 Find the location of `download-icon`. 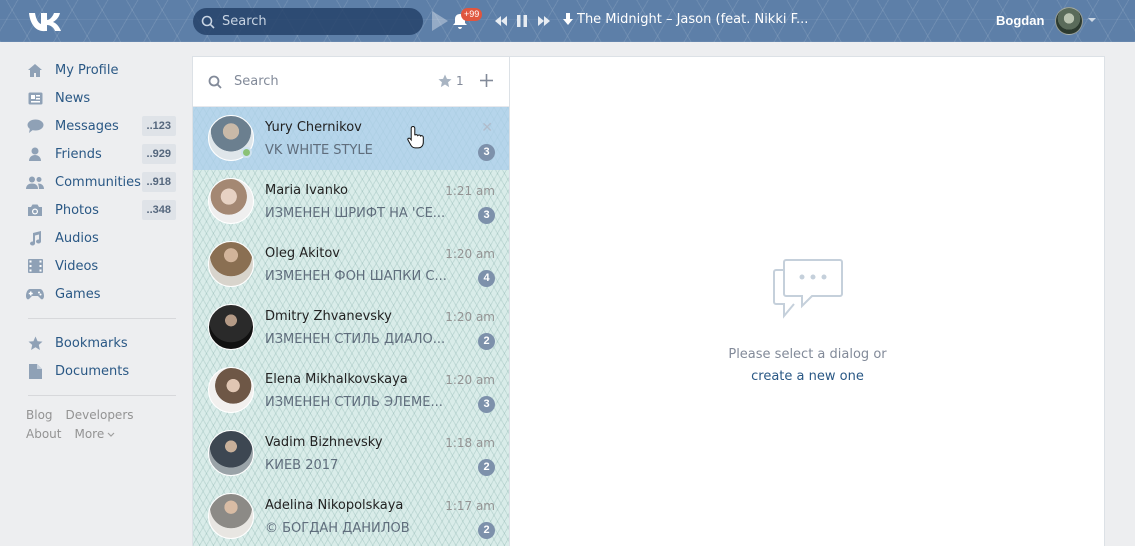

download-icon is located at coordinates (568, 19).